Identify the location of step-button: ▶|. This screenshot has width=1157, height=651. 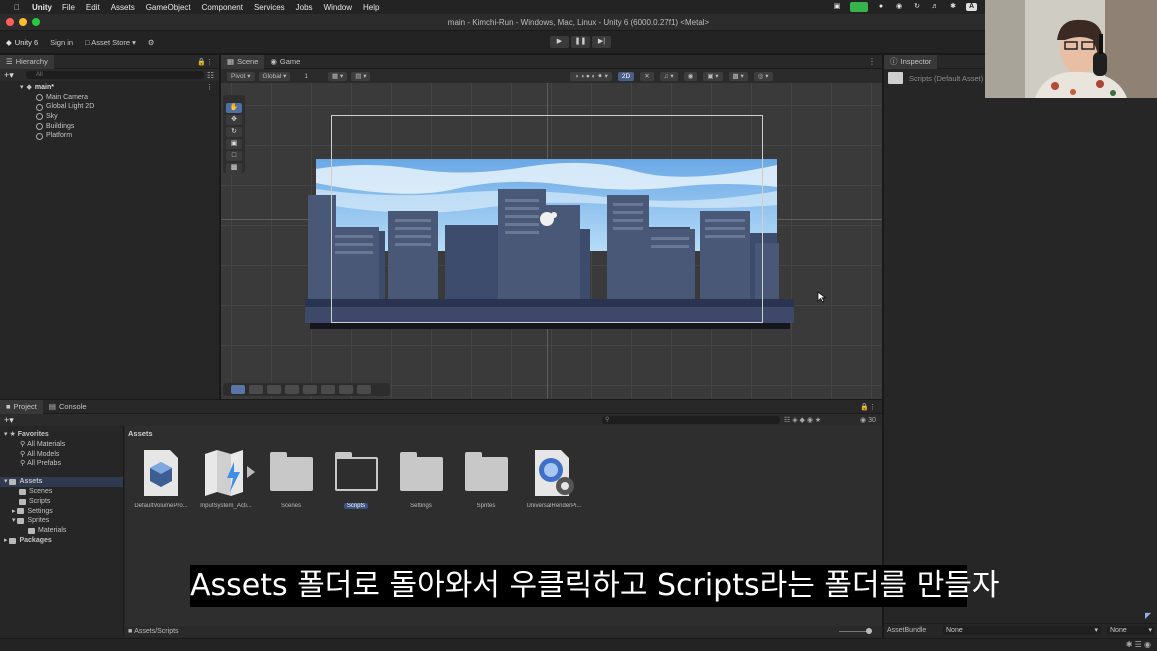
(601, 42).